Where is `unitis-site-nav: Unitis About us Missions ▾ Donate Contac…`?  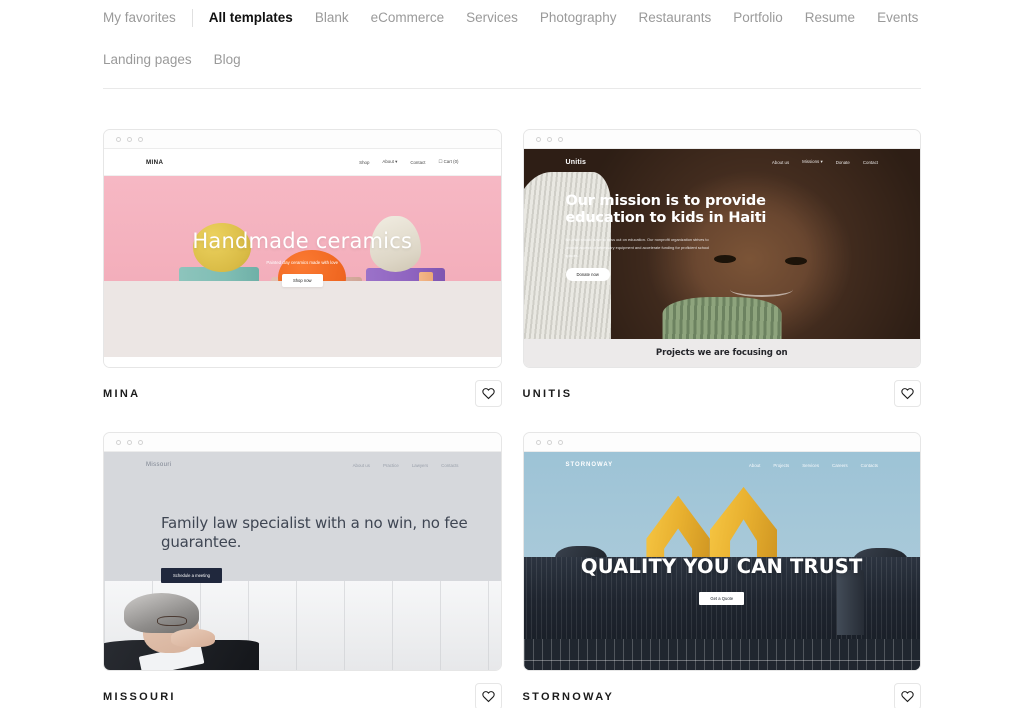
unitis-site-nav: Unitis About us Missions ▾ Donate Contac… is located at coordinates (722, 162).